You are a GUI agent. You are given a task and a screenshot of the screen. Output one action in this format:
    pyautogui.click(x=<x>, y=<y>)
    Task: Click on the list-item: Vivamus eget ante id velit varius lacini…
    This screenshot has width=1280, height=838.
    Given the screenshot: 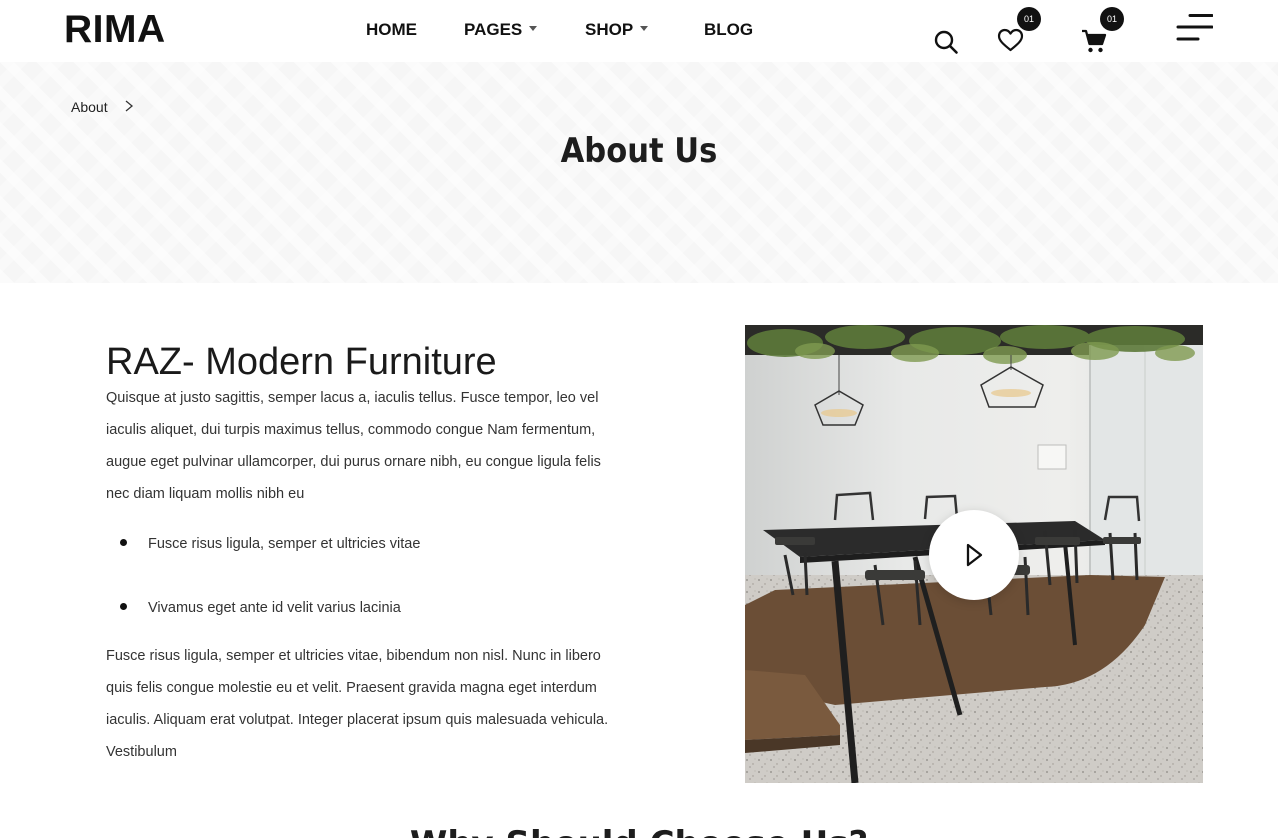 What is the action you would take?
    pyautogui.click(x=260, y=608)
    